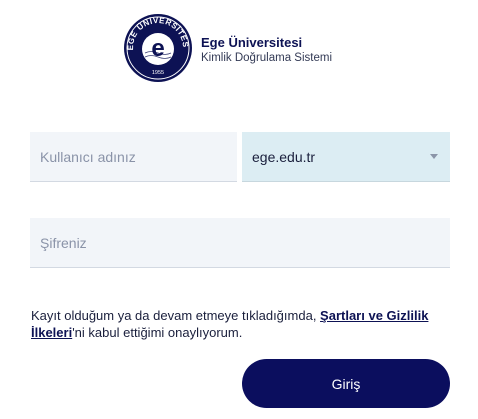 Image resolution: width=478 pixels, height=419 pixels. I want to click on domain-select-value: ege.edu.tr, so click(284, 156).